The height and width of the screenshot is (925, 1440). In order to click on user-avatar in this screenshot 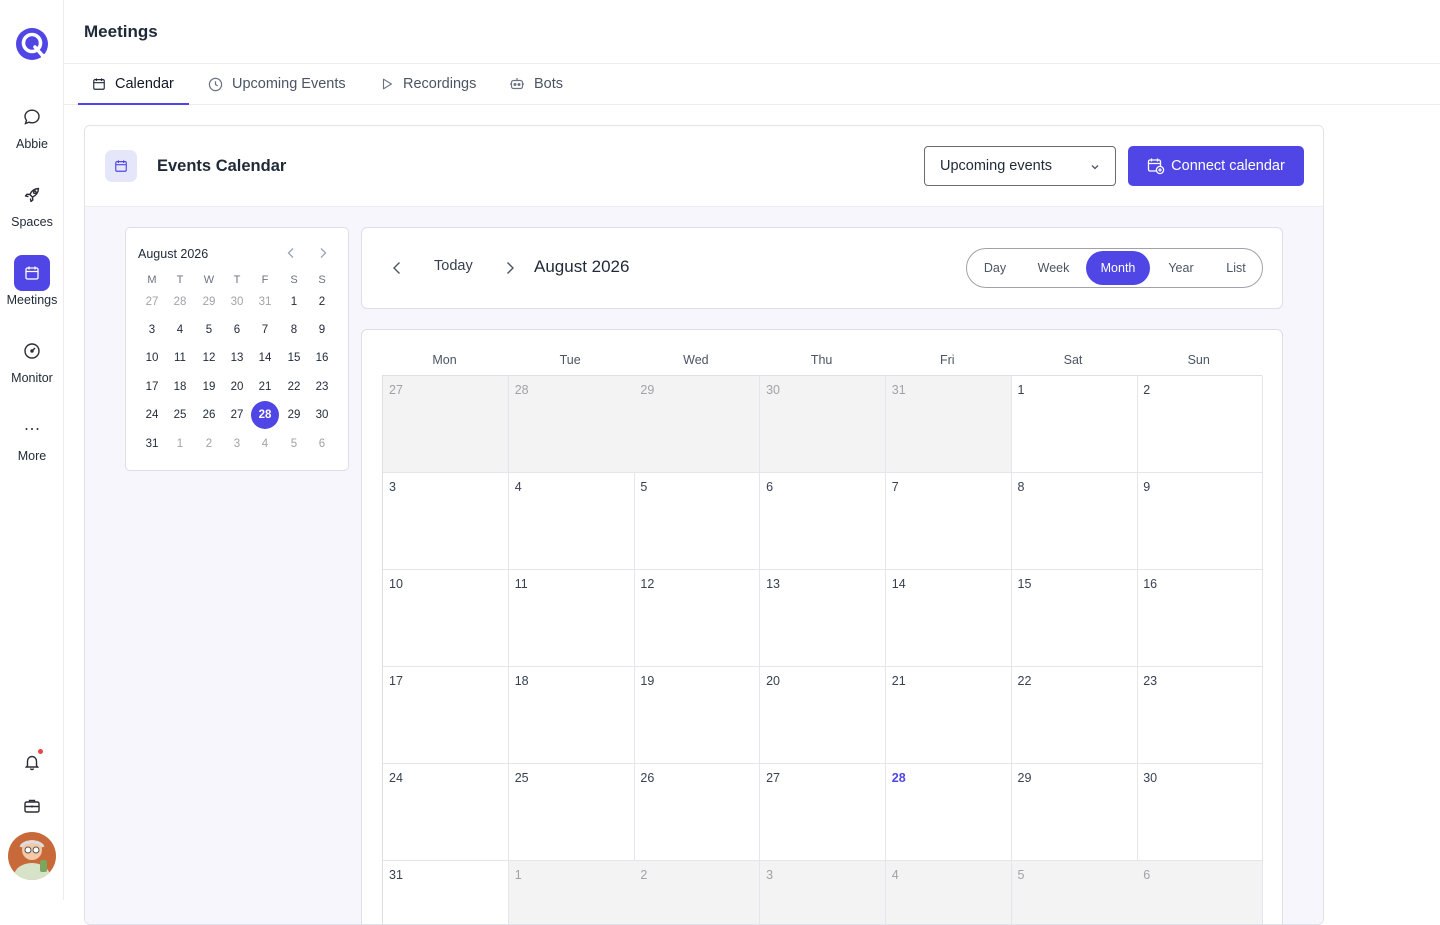, I will do `click(32, 856)`.